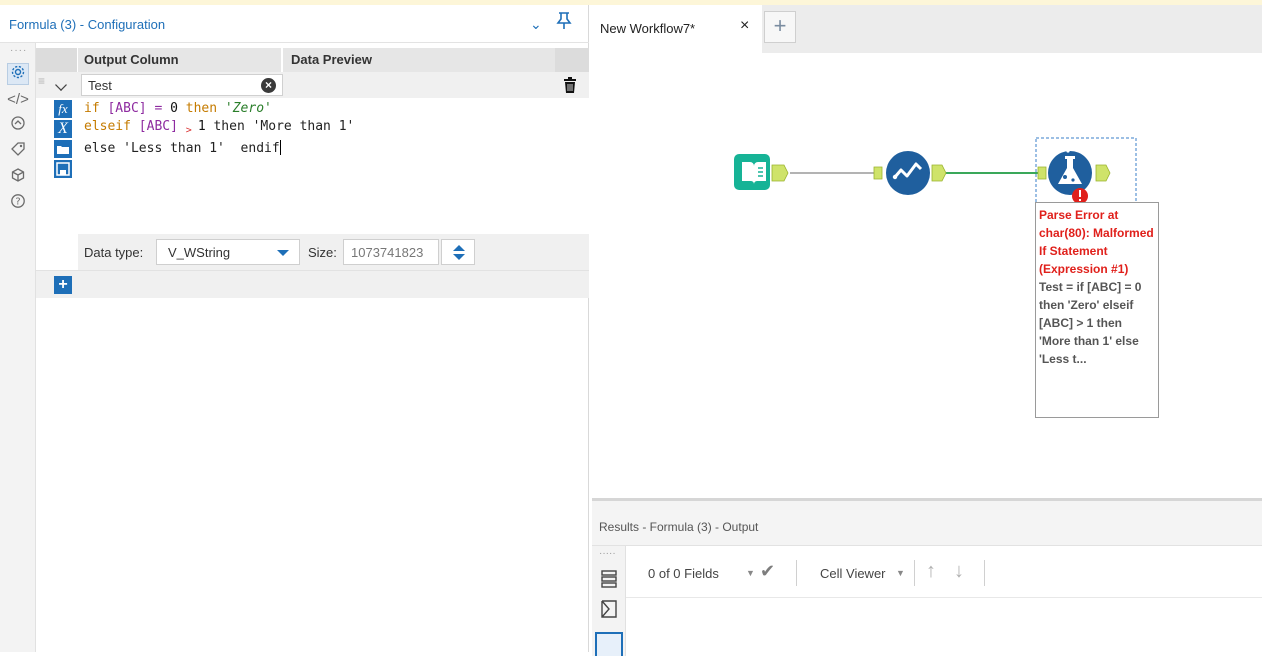 The image size is (1262, 656). Describe the element at coordinates (609, 609) in the screenshot. I see `summary-sigma-icon` at that location.